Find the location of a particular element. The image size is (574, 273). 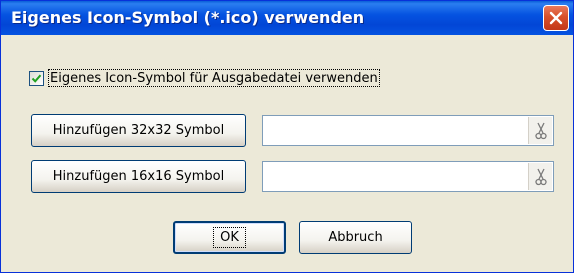

ok-button-label: OK is located at coordinates (229, 237).